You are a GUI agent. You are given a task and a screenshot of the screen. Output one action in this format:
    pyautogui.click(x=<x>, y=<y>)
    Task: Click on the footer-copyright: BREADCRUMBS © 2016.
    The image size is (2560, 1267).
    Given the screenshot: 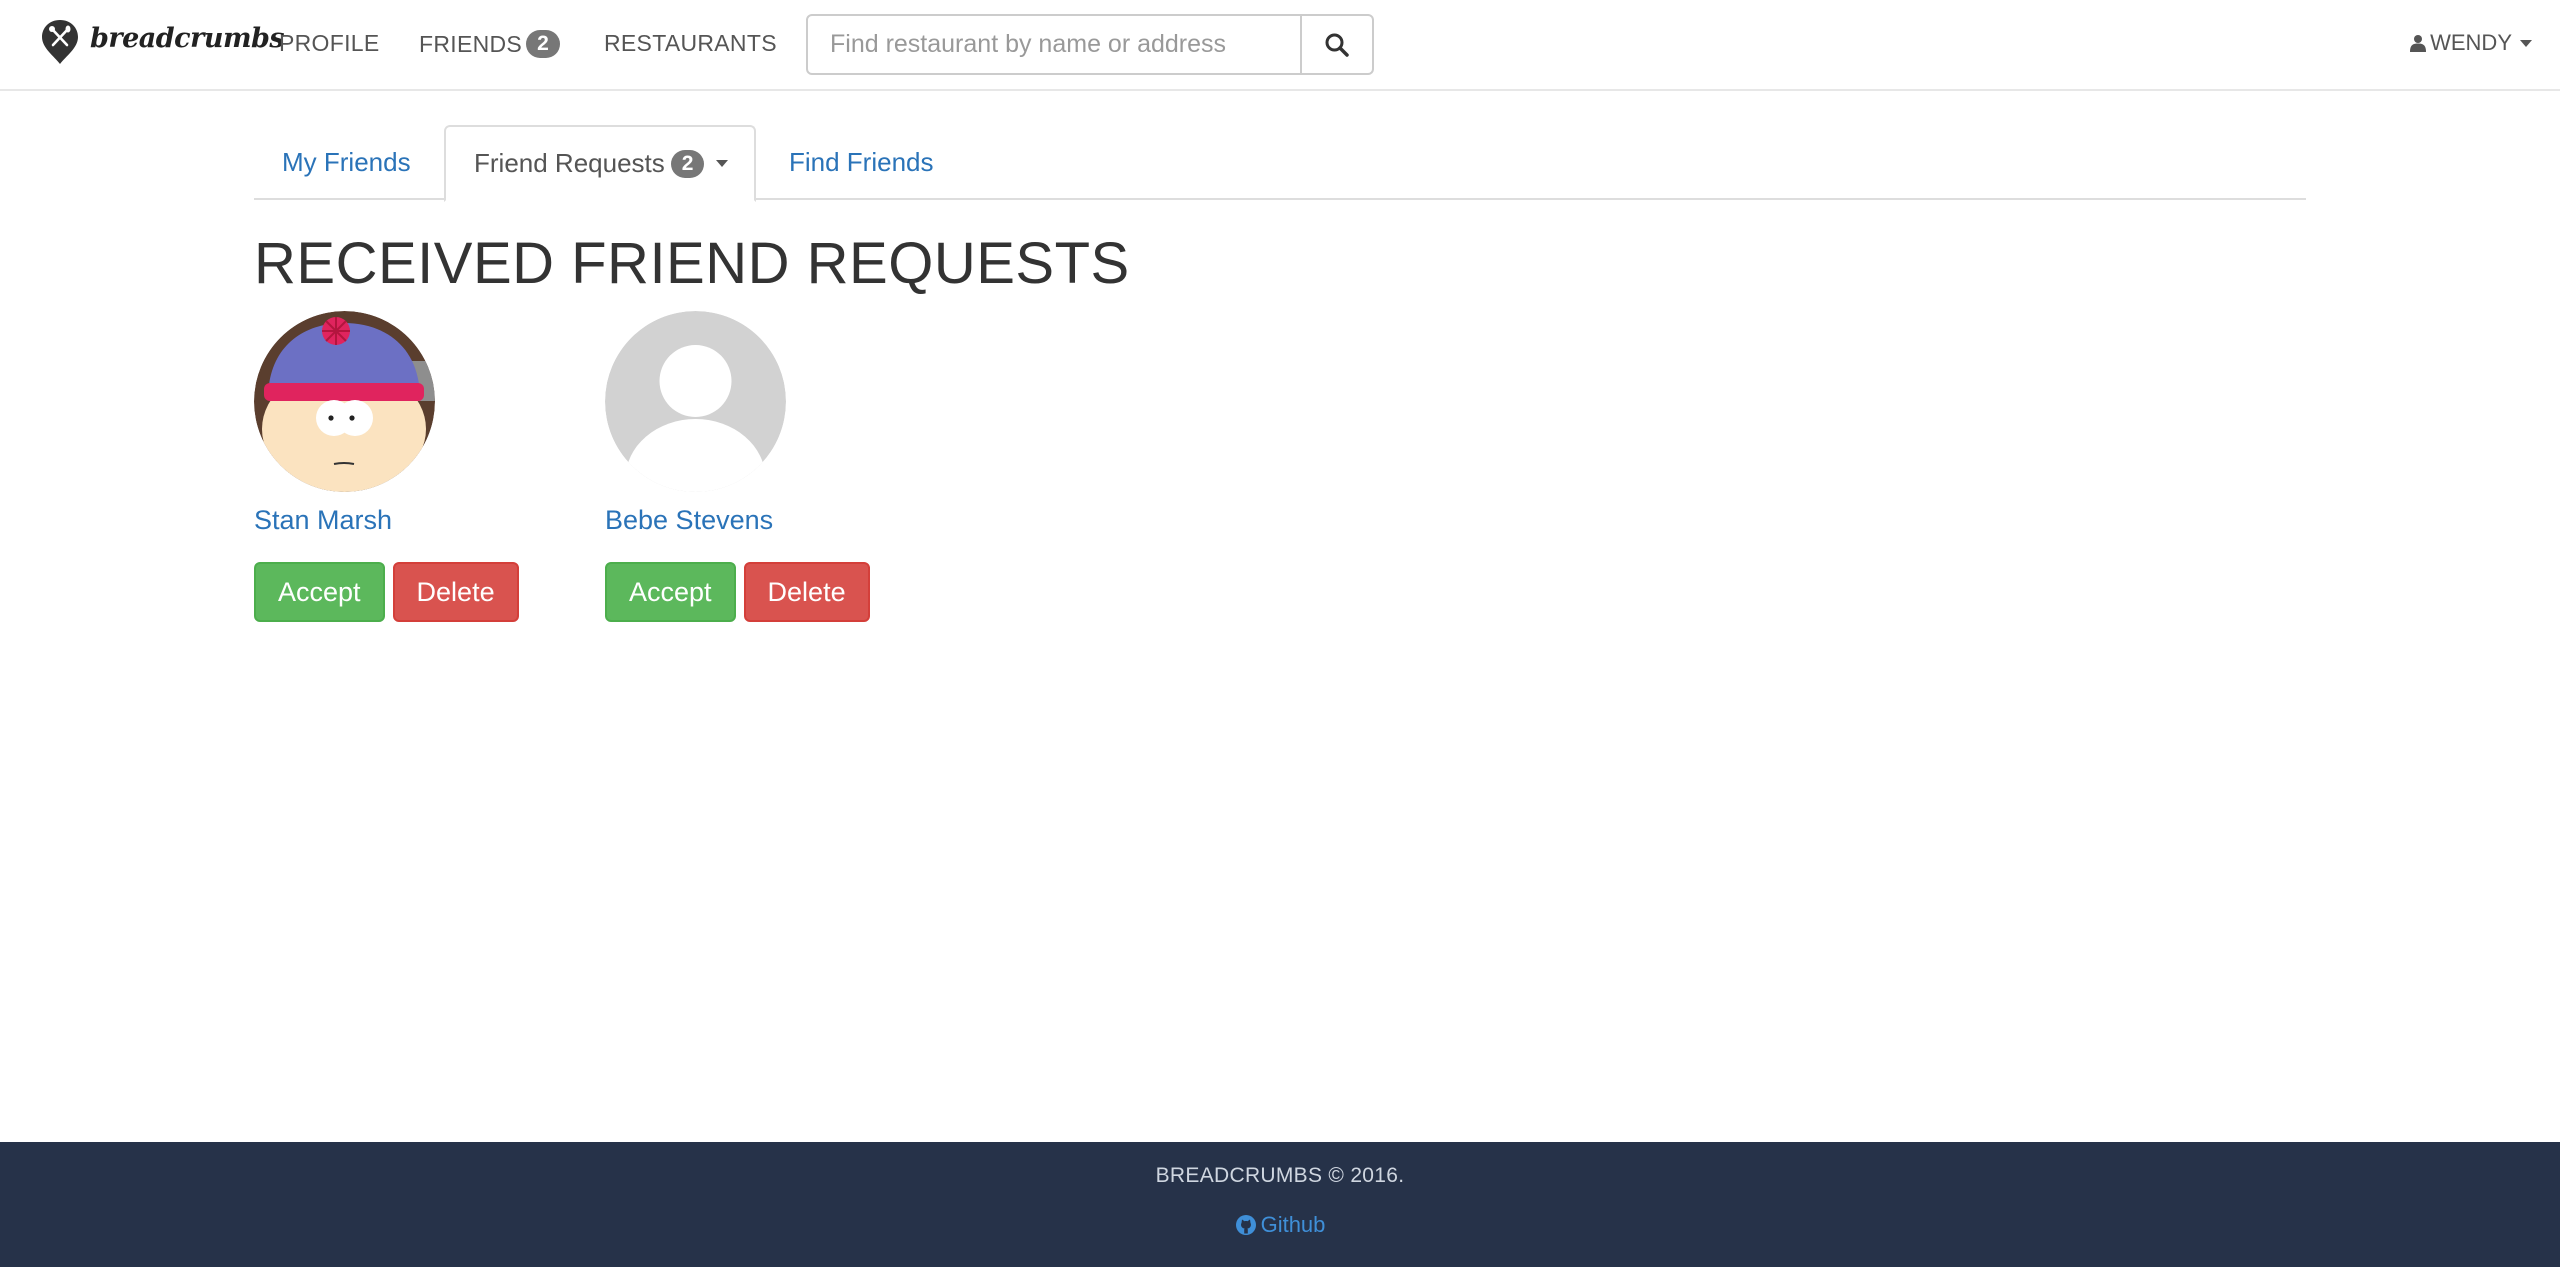 What is the action you would take?
    pyautogui.click(x=1280, y=1175)
    